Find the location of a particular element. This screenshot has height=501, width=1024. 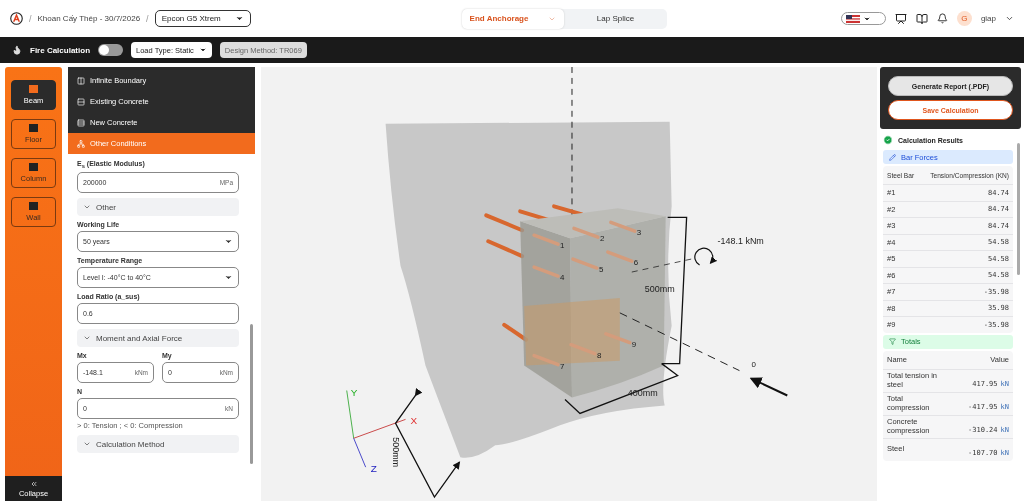

check-icon is located at coordinates (888, 140).